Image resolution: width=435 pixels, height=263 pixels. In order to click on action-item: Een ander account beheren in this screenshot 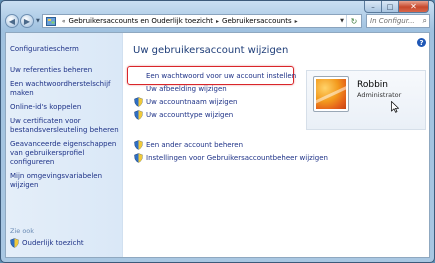, I will do `click(231, 145)`.